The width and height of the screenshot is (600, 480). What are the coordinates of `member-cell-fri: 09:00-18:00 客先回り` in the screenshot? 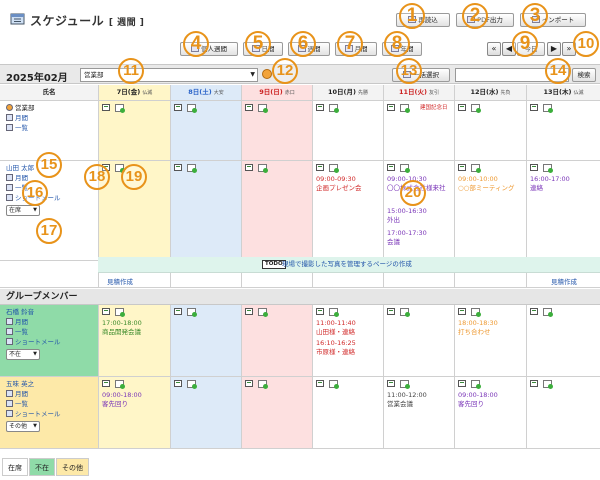 It's located at (134, 412).